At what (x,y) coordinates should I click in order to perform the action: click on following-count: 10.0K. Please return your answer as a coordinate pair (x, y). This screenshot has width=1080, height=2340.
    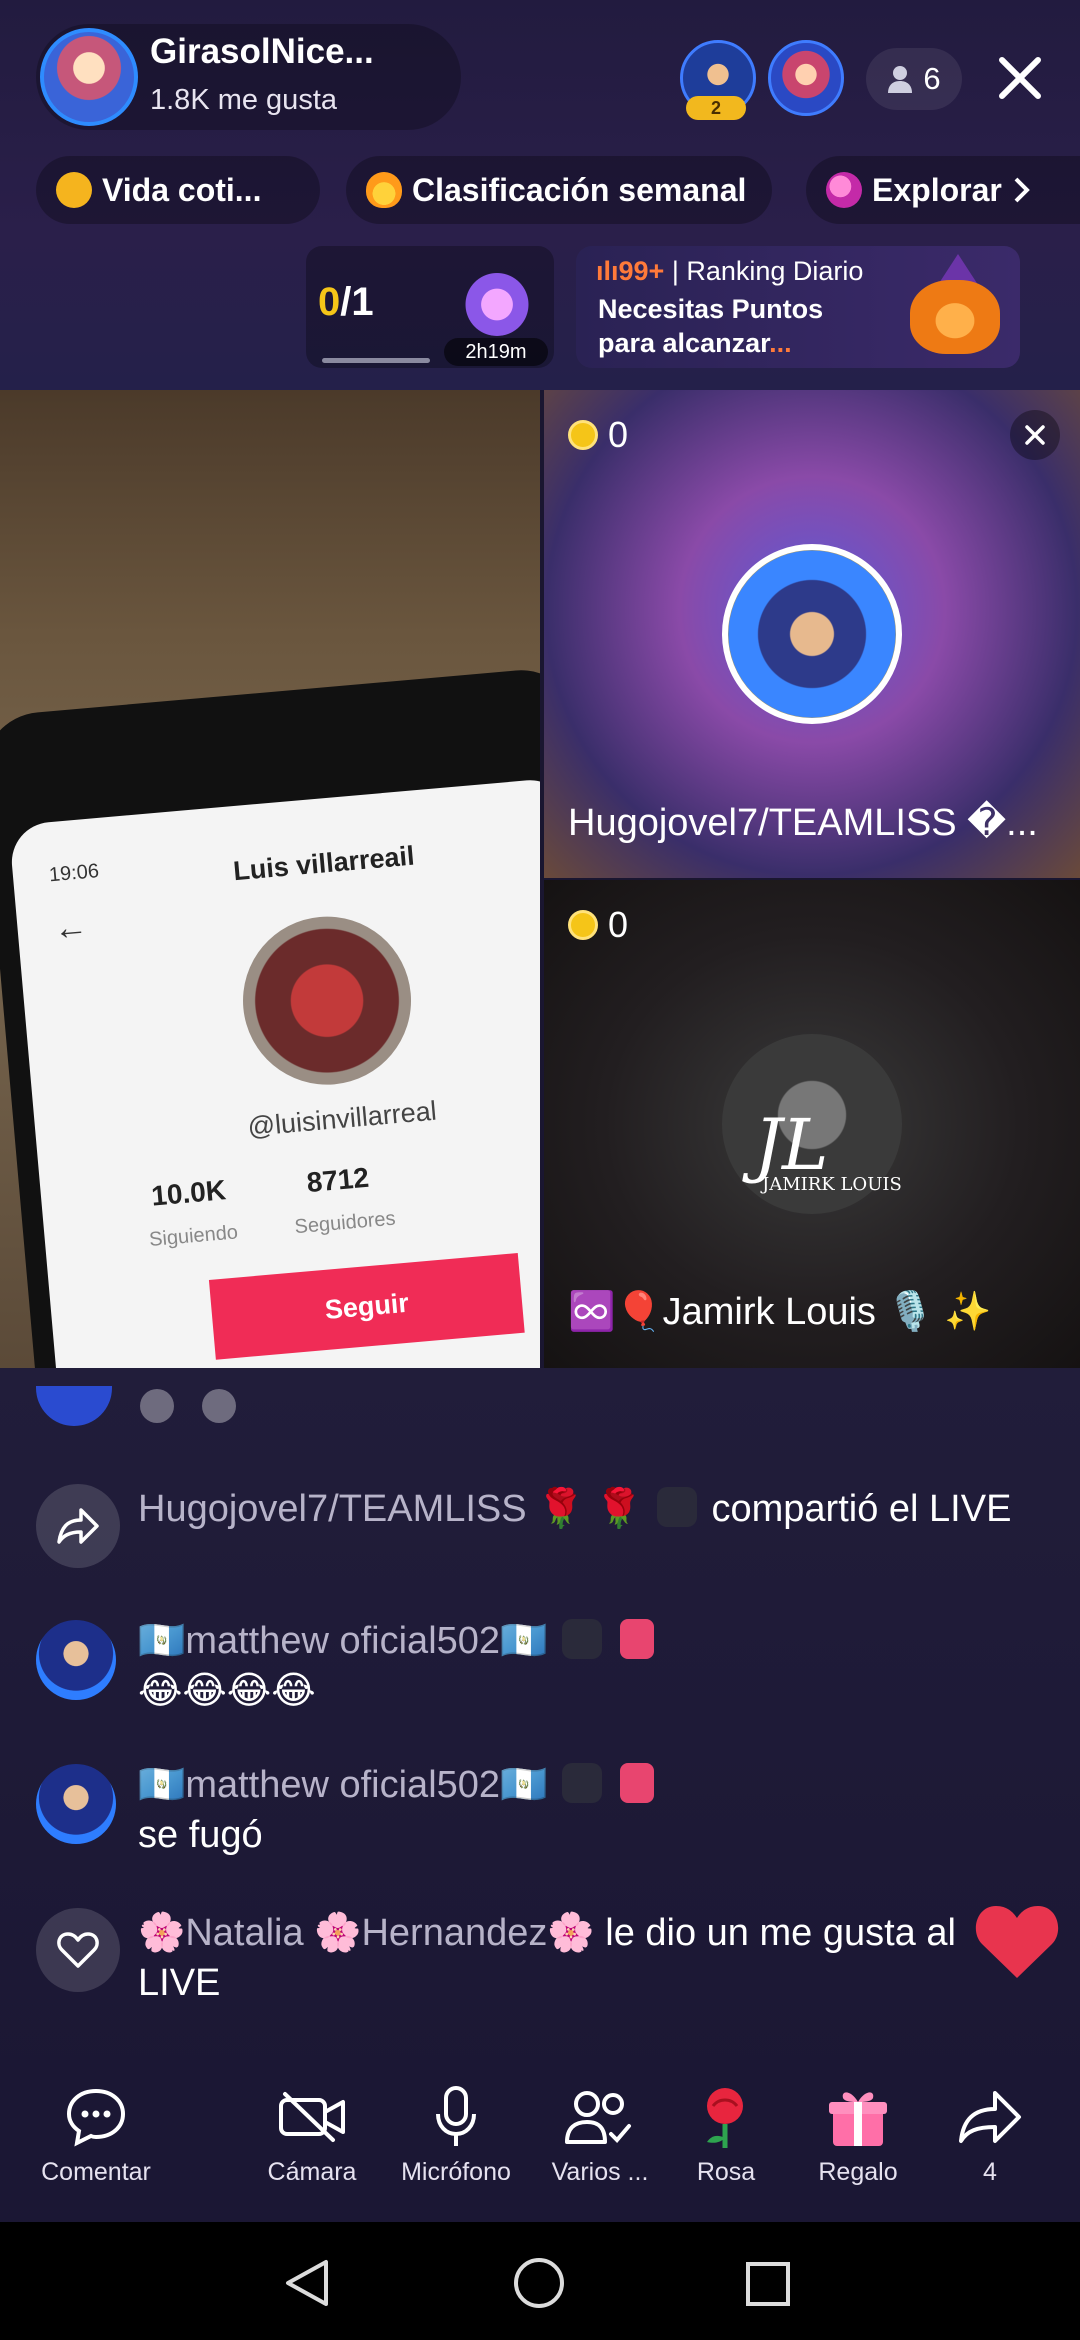
    Looking at the image, I should click on (189, 1193).